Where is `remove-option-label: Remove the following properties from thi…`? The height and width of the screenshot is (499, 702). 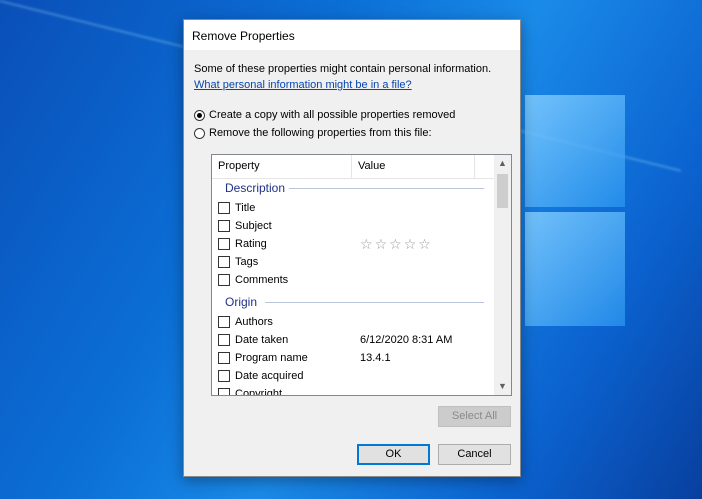
remove-option-label: Remove the following properties from thi… is located at coordinates (320, 133).